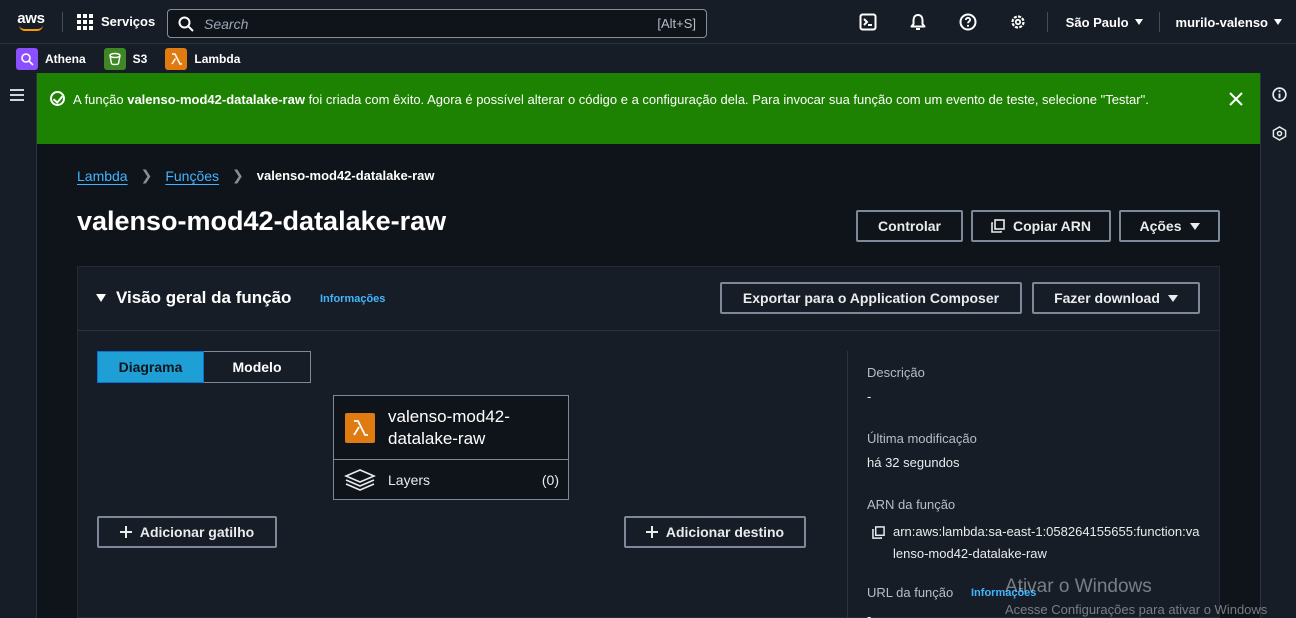  Describe the element at coordinates (186, 24) in the screenshot. I see `search-icon` at that location.